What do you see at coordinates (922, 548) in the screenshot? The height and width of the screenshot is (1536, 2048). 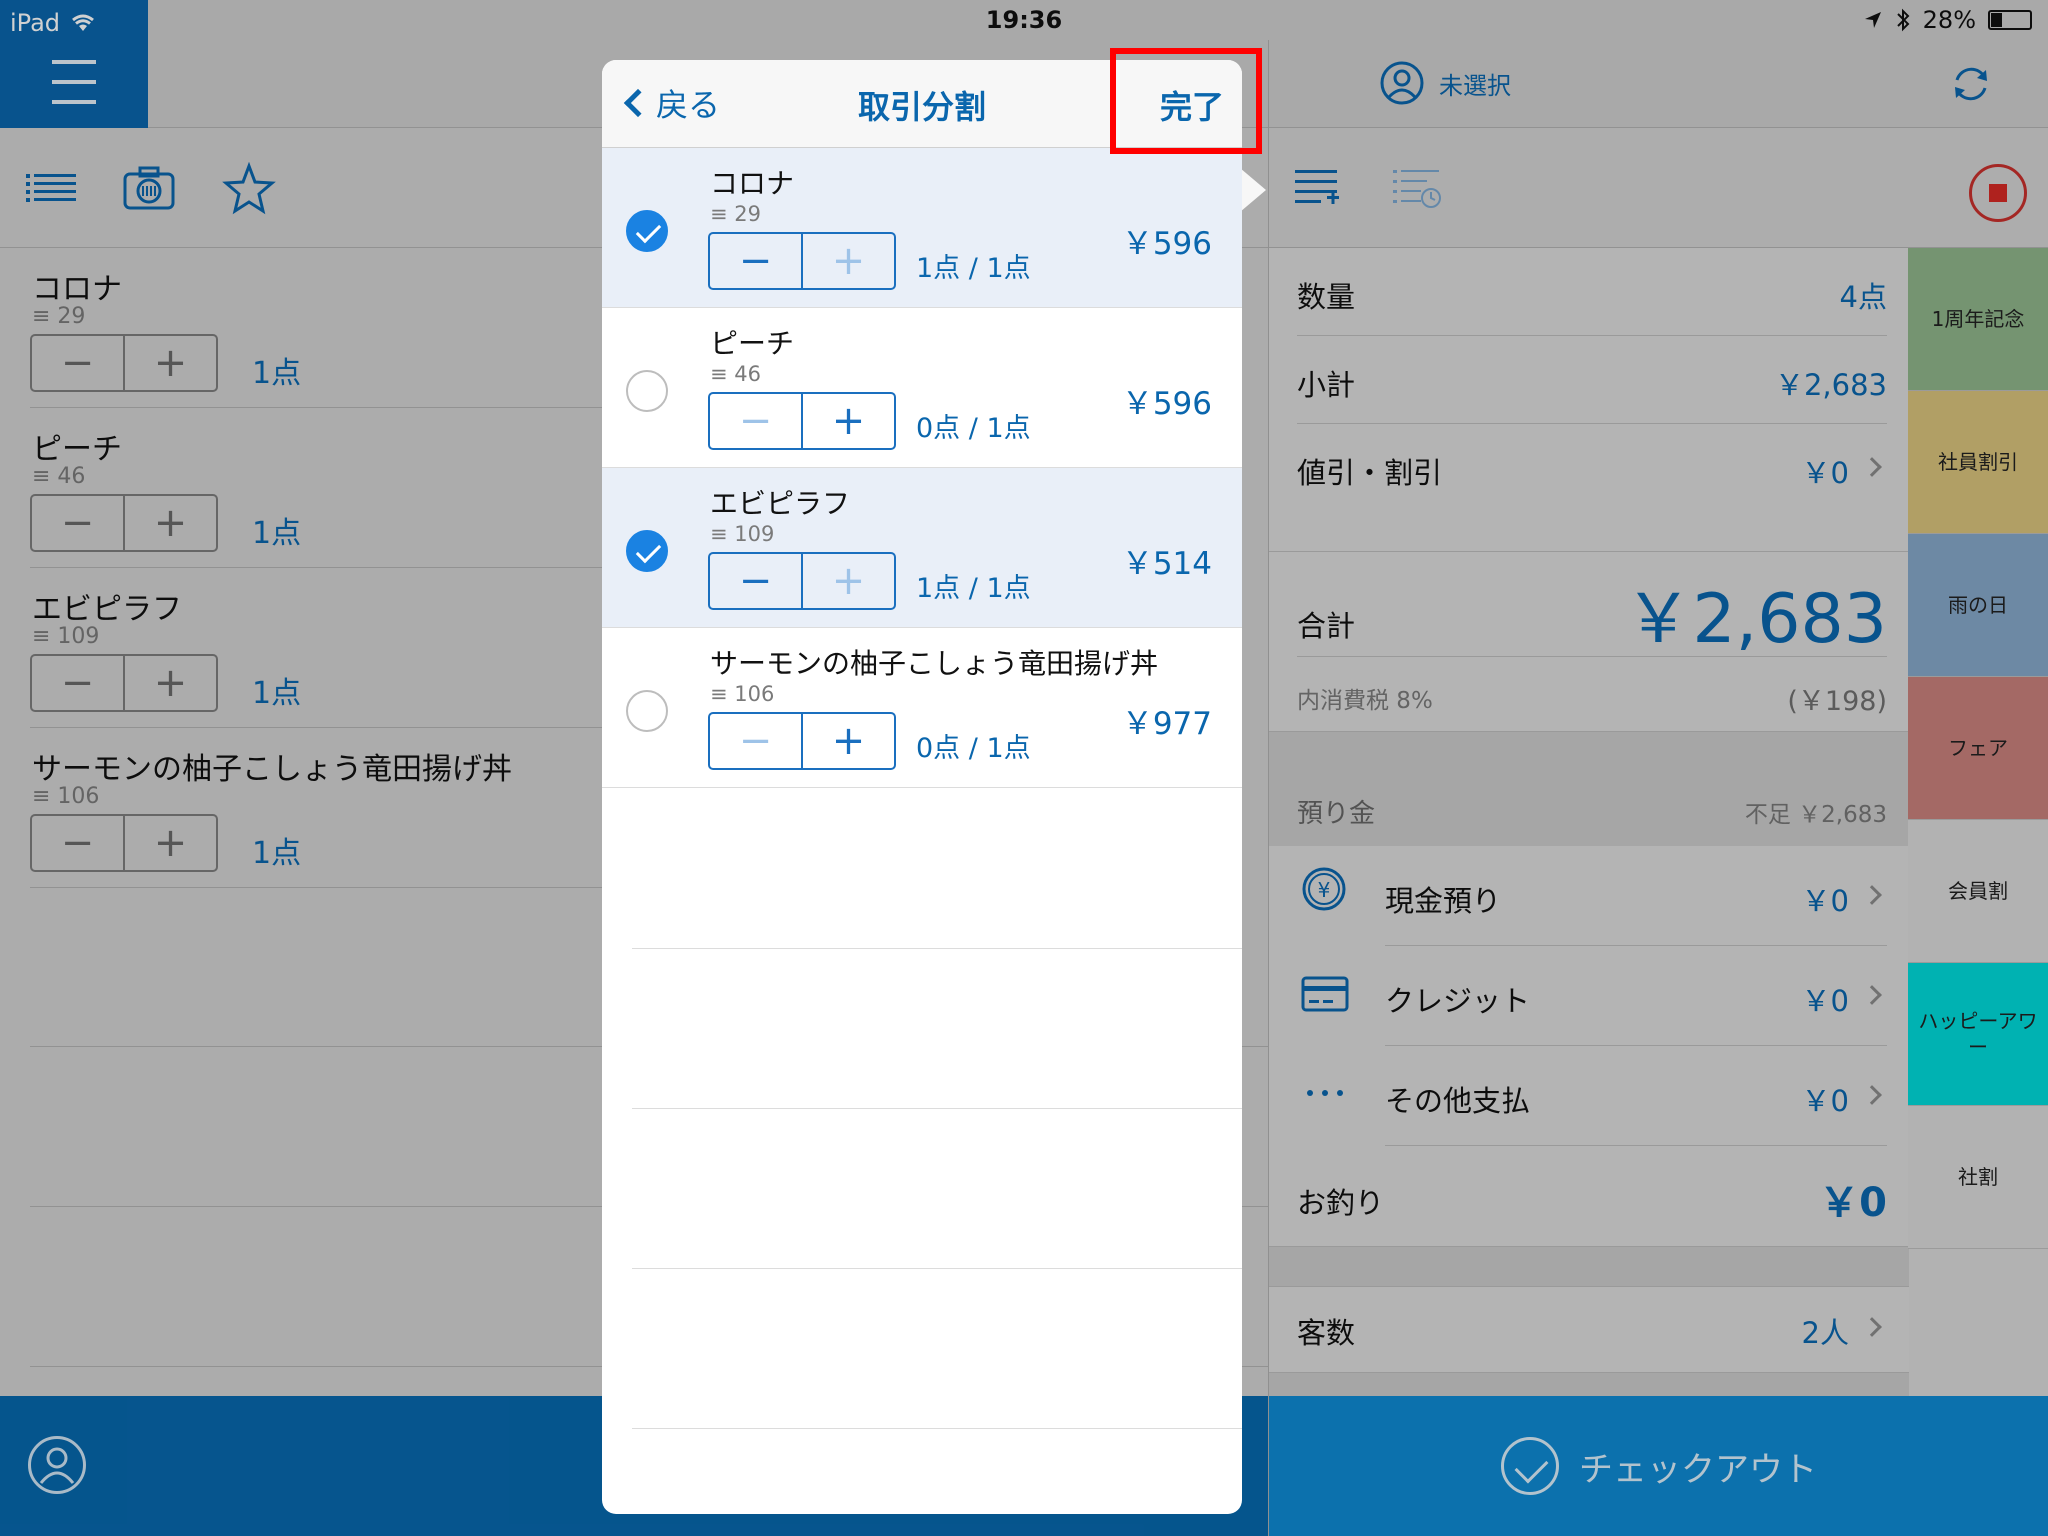 I see `split-item-row: エビピラフ ≡ 109 − + 1点 / 1点 ￥514` at bounding box center [922, 548].